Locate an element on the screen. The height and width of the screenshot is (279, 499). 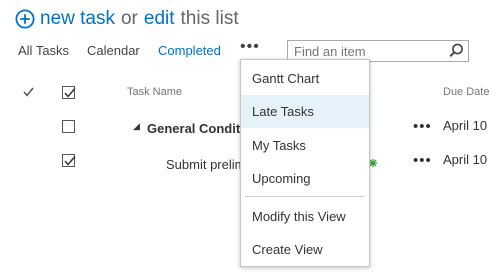
check-icon is located at coordinates (28, 92).